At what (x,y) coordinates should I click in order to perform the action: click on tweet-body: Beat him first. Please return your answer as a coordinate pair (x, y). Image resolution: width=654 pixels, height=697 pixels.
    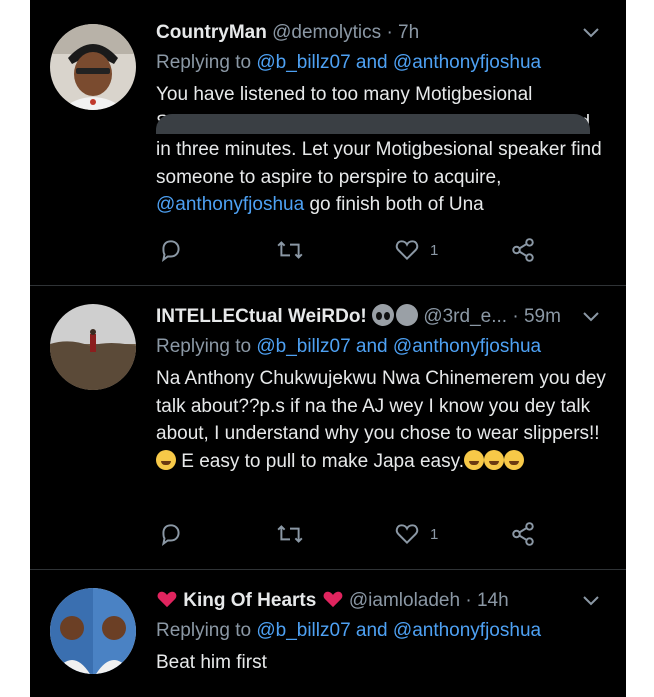
    Looking at the image, I should click on (211, 662).